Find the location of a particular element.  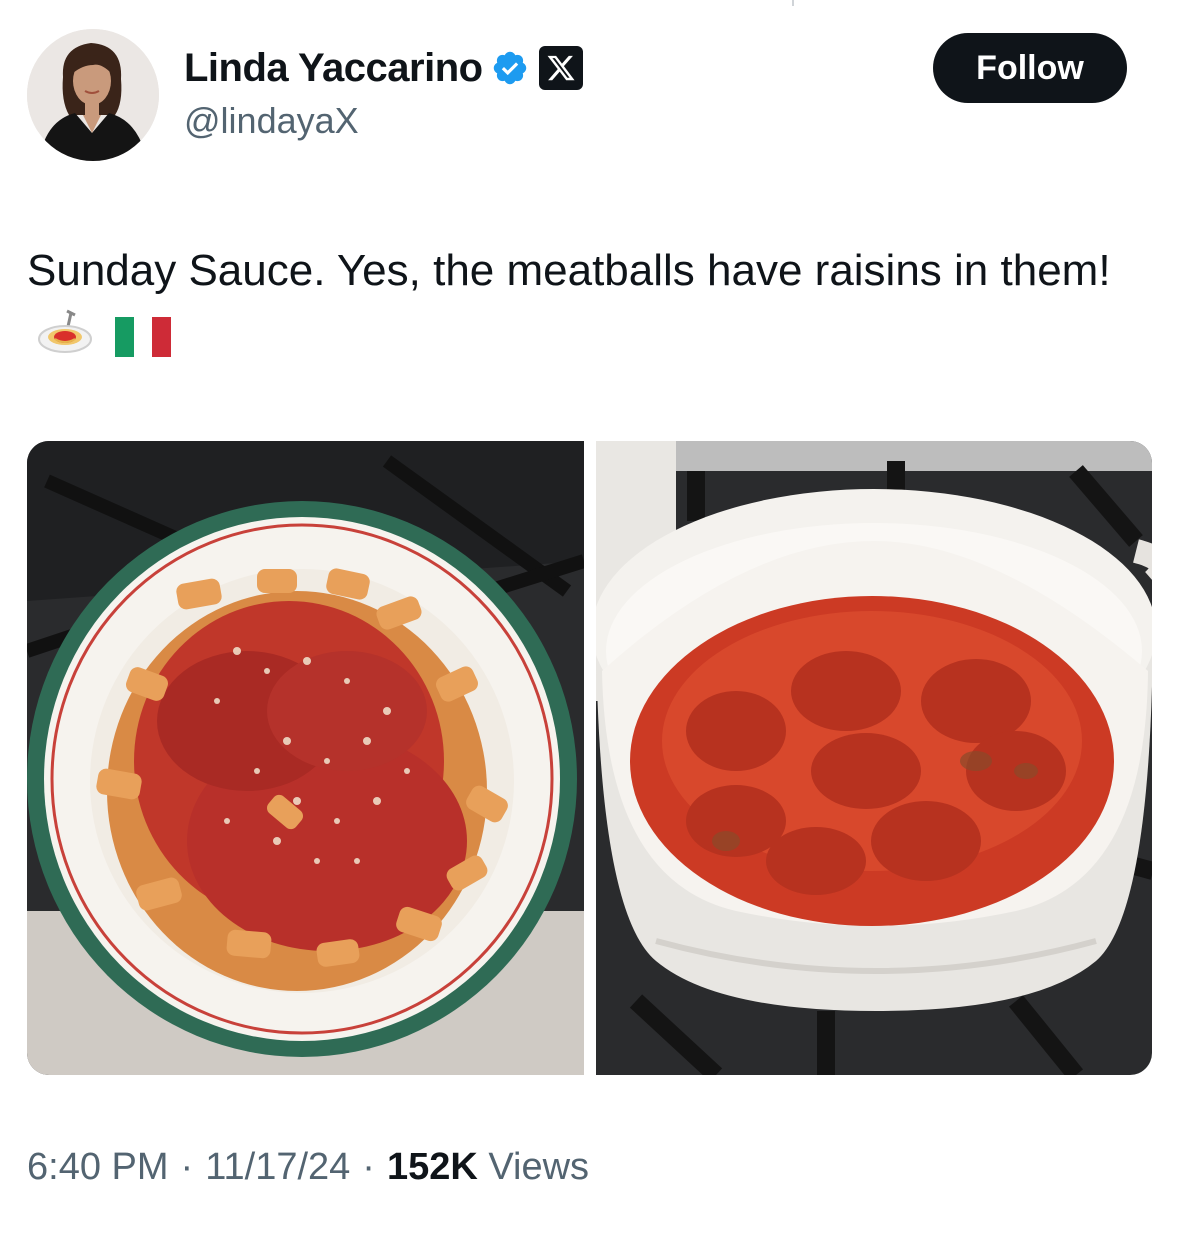

views-label: Views is located at coordinates (533, 1167).